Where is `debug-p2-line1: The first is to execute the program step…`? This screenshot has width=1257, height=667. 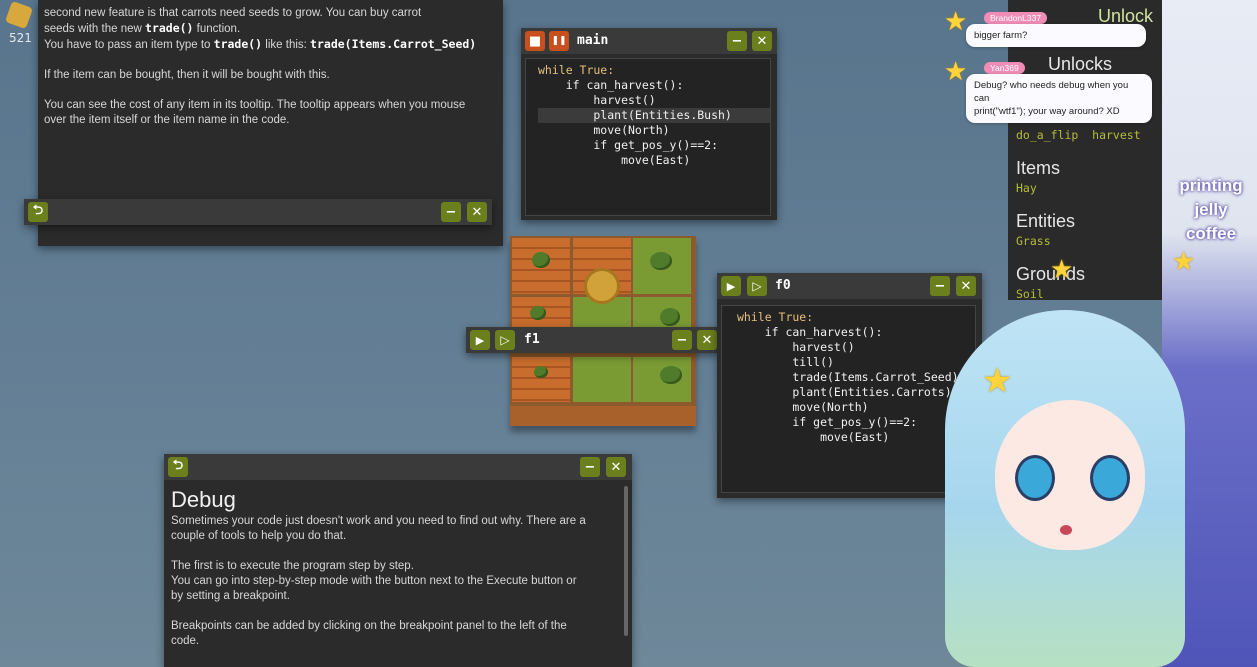
debug-p2-line1: The first is to execute the program step… is located at coordinates (292, 566).